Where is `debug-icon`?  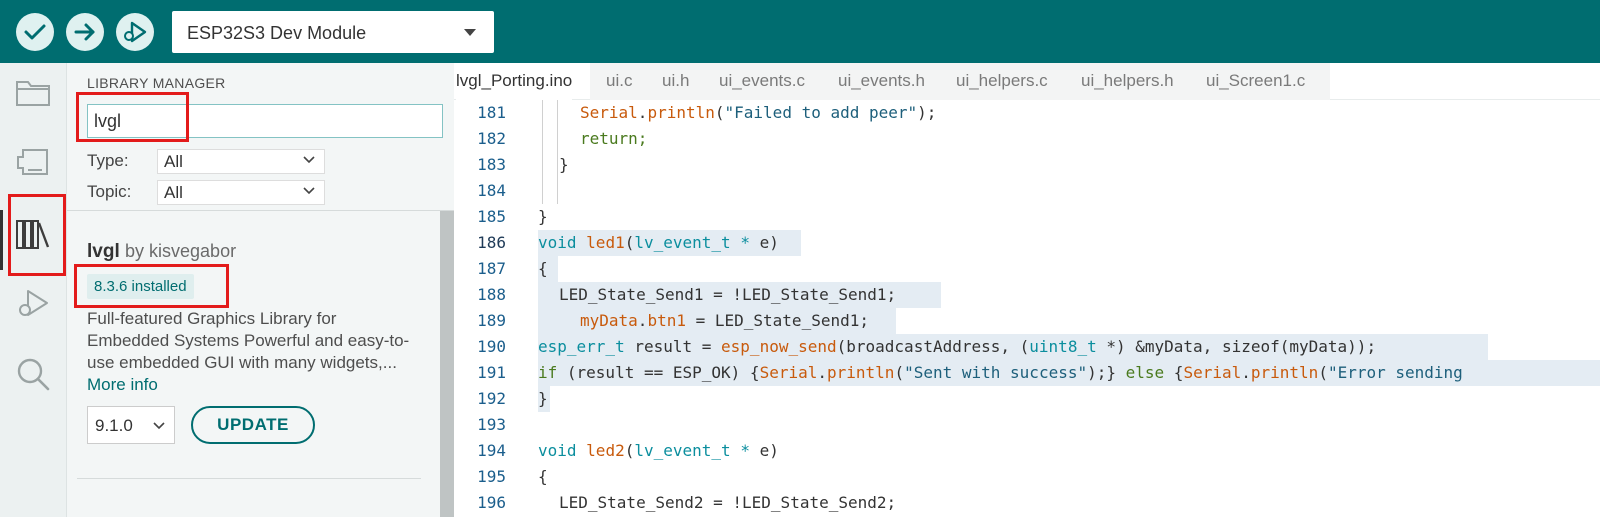 debug-icon is located at coordinates (33, 304).